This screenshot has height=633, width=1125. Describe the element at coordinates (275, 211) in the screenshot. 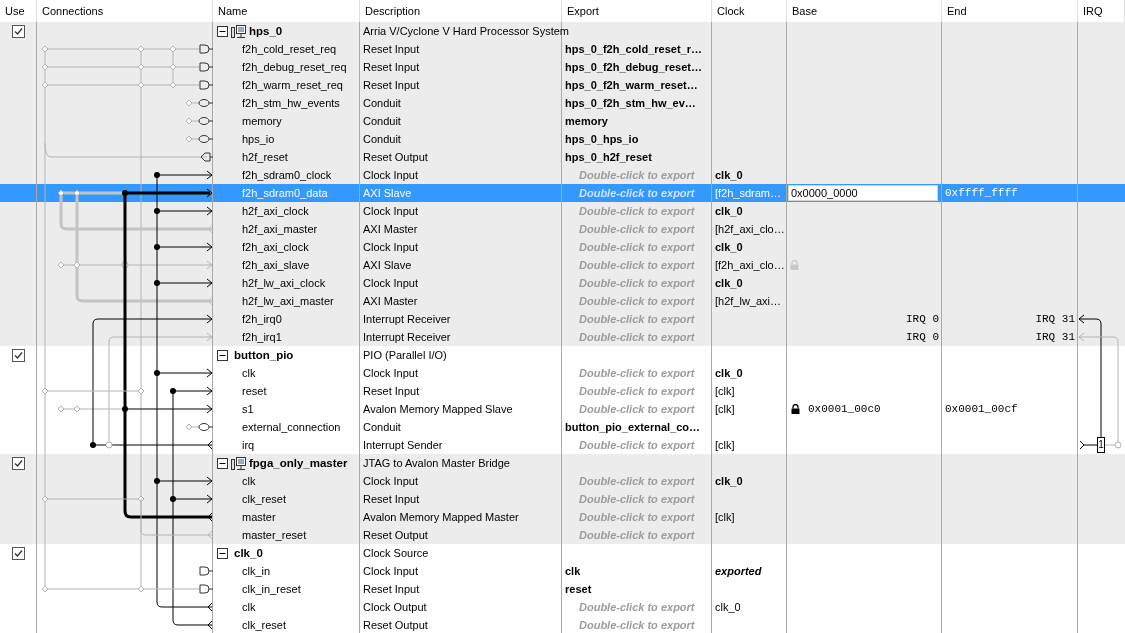

I see `port-name: h2f_axi_clock` at that location.